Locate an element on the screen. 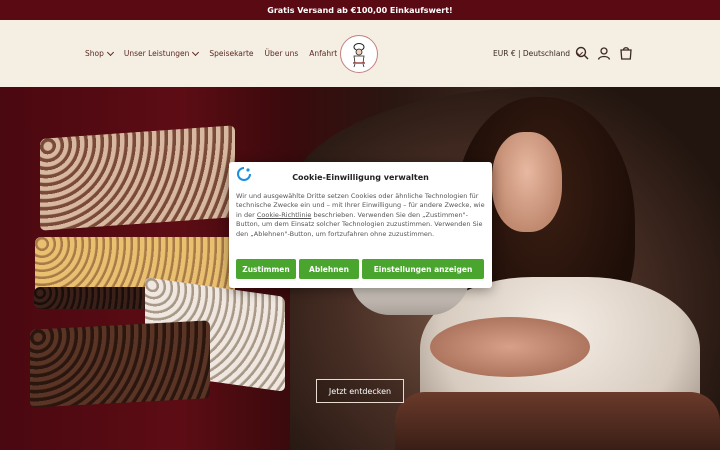 The height and width of the screenshot is (450, 720). nav-item-ueber-uns: Über uns is located at coordinates (282, 53).